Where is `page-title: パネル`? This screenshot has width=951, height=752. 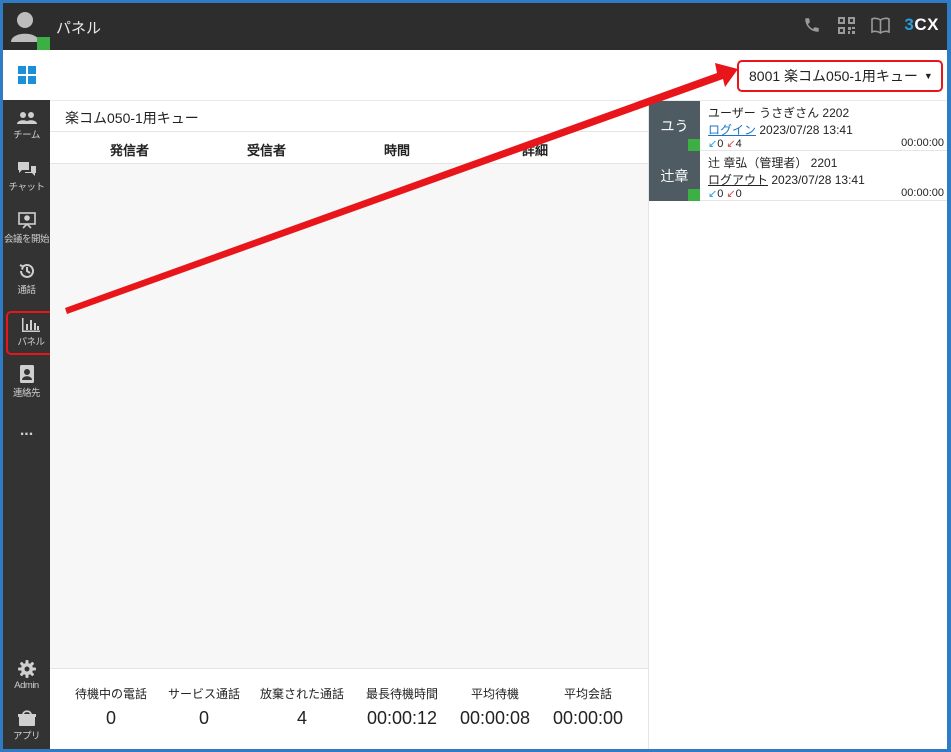
page-title: パネル is located at coordinates (79, 28).